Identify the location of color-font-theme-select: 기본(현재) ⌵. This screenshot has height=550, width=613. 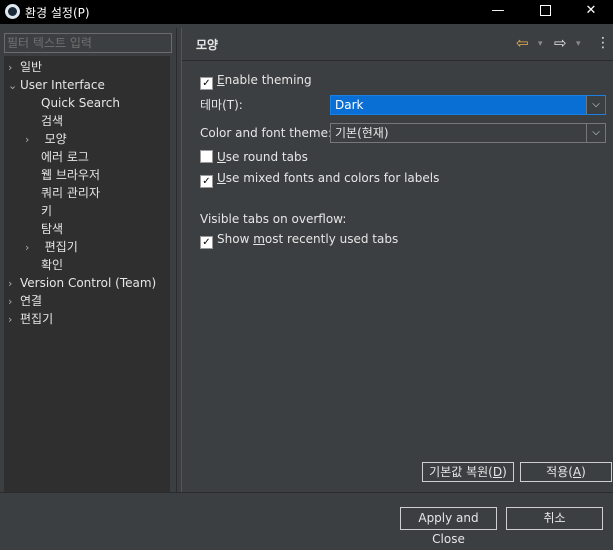
(468, 133).